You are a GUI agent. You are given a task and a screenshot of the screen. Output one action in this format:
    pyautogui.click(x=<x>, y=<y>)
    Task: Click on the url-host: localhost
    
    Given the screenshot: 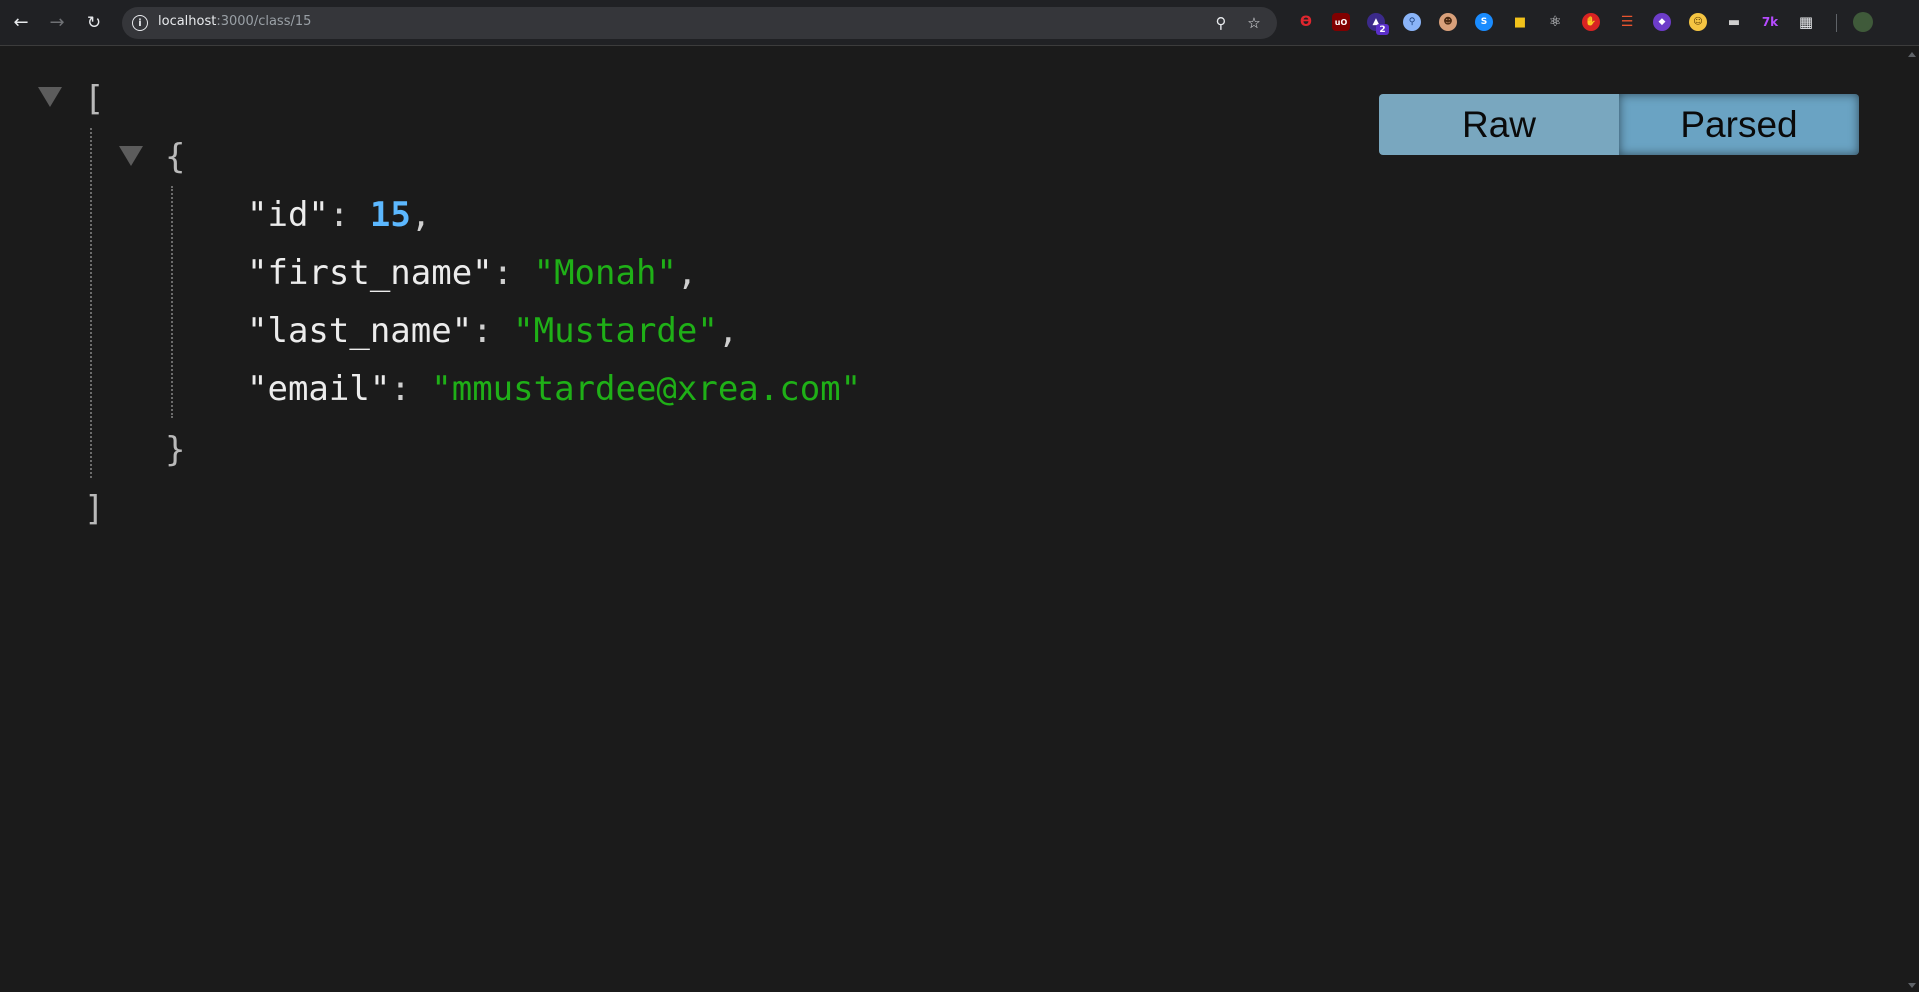 What is the action you would take?
    pyautogui.click(x=187, y=21)
    